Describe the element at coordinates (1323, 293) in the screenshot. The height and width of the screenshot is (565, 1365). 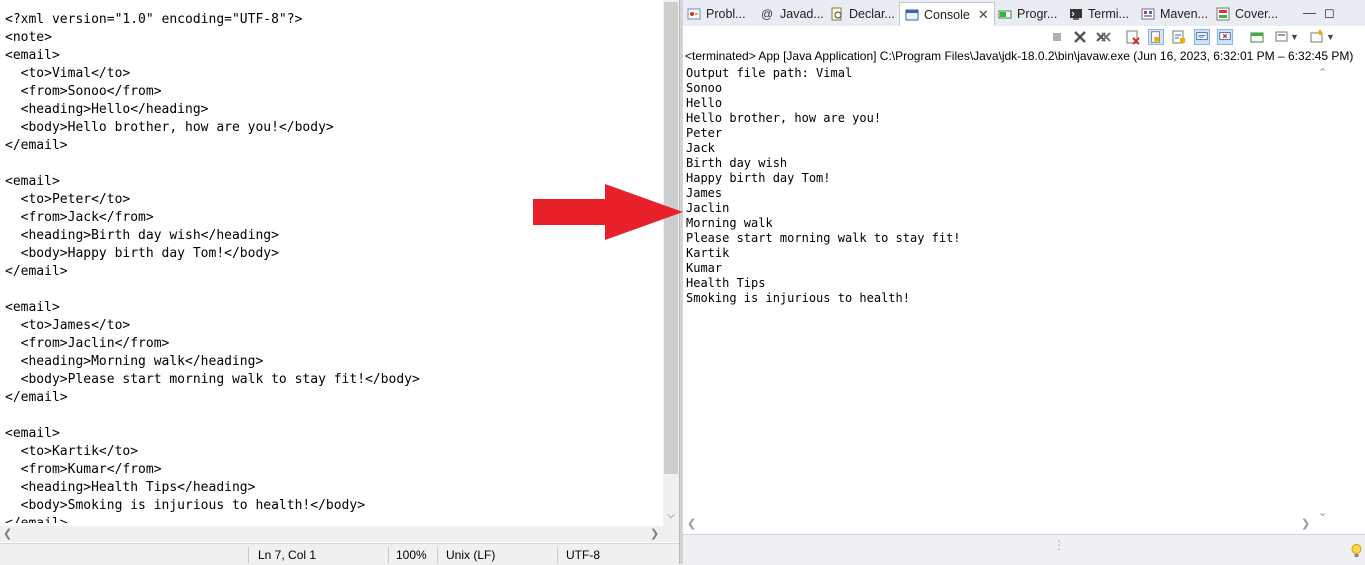
I see `console-vertical-scrollbar: ⌃ ⌄` at that location.